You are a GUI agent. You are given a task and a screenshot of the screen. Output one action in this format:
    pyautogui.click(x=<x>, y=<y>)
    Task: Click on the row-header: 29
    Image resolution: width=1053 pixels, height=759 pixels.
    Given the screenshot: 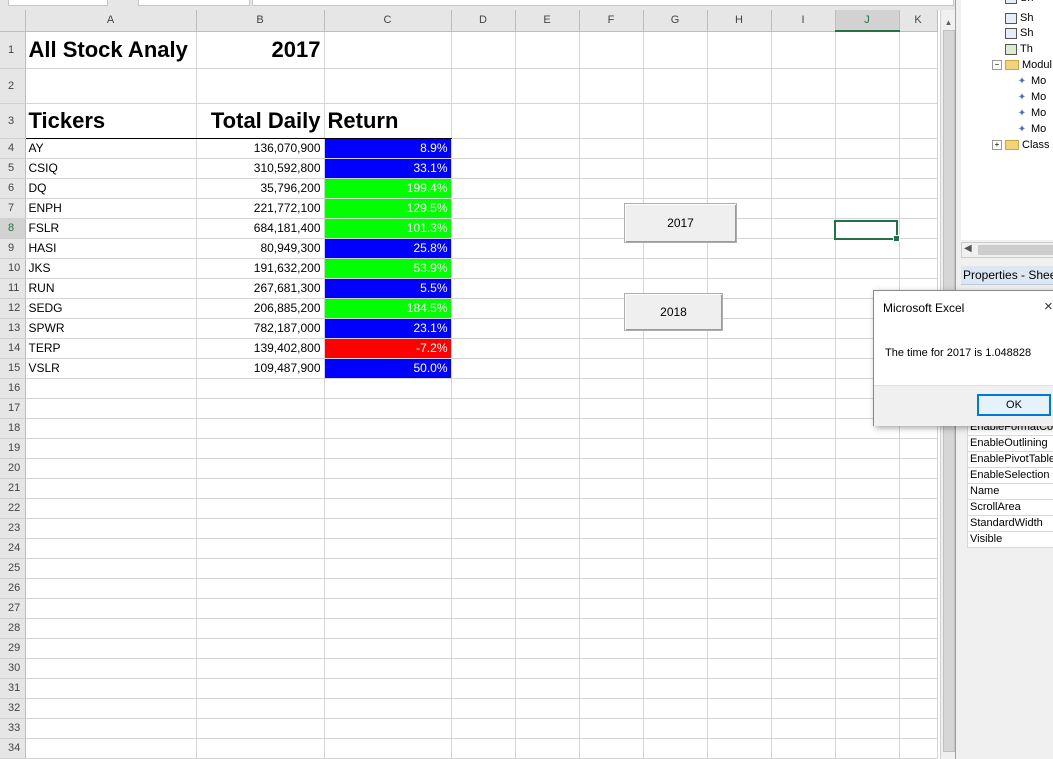 What is the action you would take?
    pyautogui.click(x=13, y=648)
    